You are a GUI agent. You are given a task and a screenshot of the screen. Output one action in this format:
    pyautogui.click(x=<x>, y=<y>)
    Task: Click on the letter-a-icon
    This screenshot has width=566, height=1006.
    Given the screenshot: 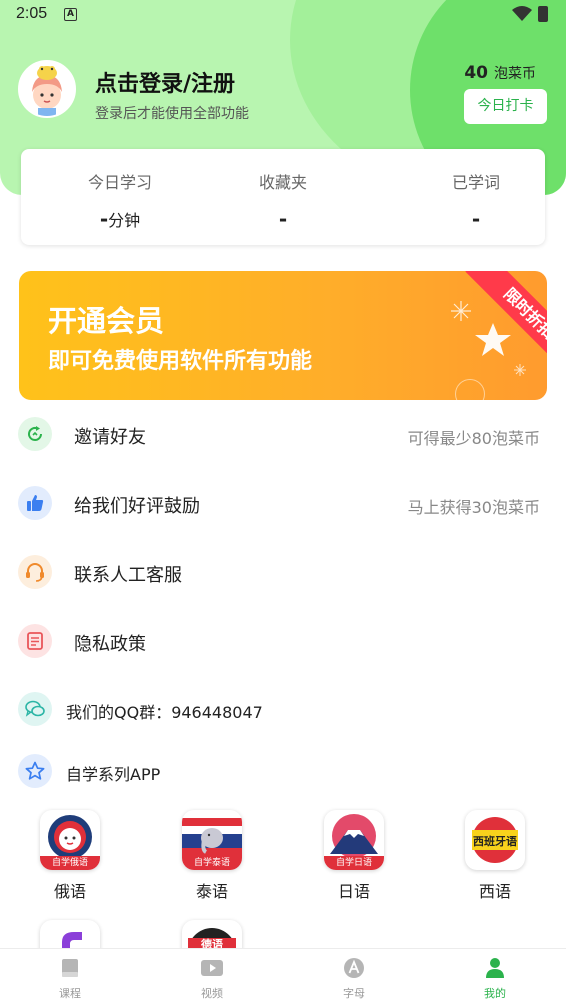 What is the action you would take?
    pyautogui.click(x=354, y=968)
    